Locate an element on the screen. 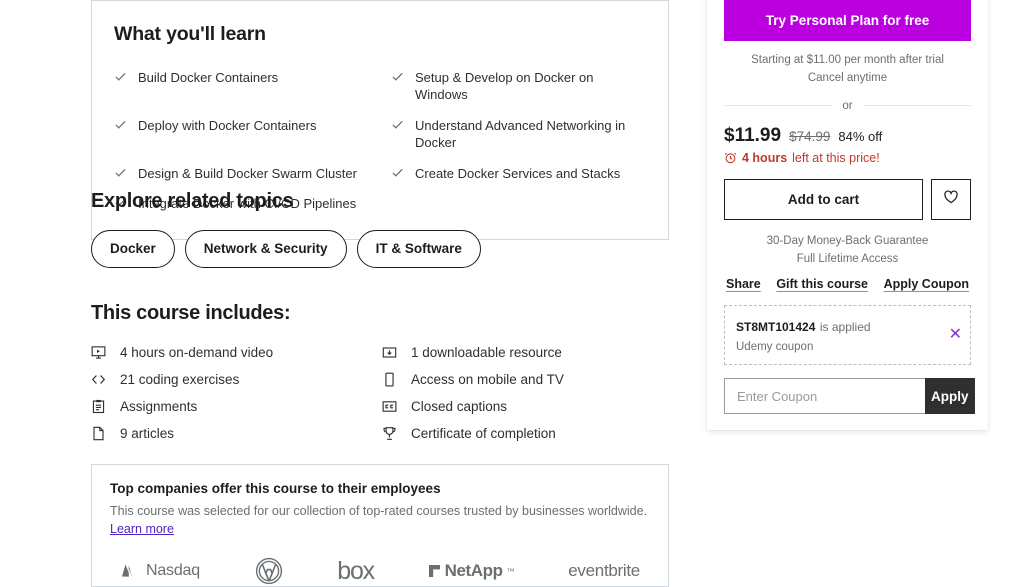 The image size is (1024, 587). add-to-cart-button: Add to cart is located at coordinates (823, 199).